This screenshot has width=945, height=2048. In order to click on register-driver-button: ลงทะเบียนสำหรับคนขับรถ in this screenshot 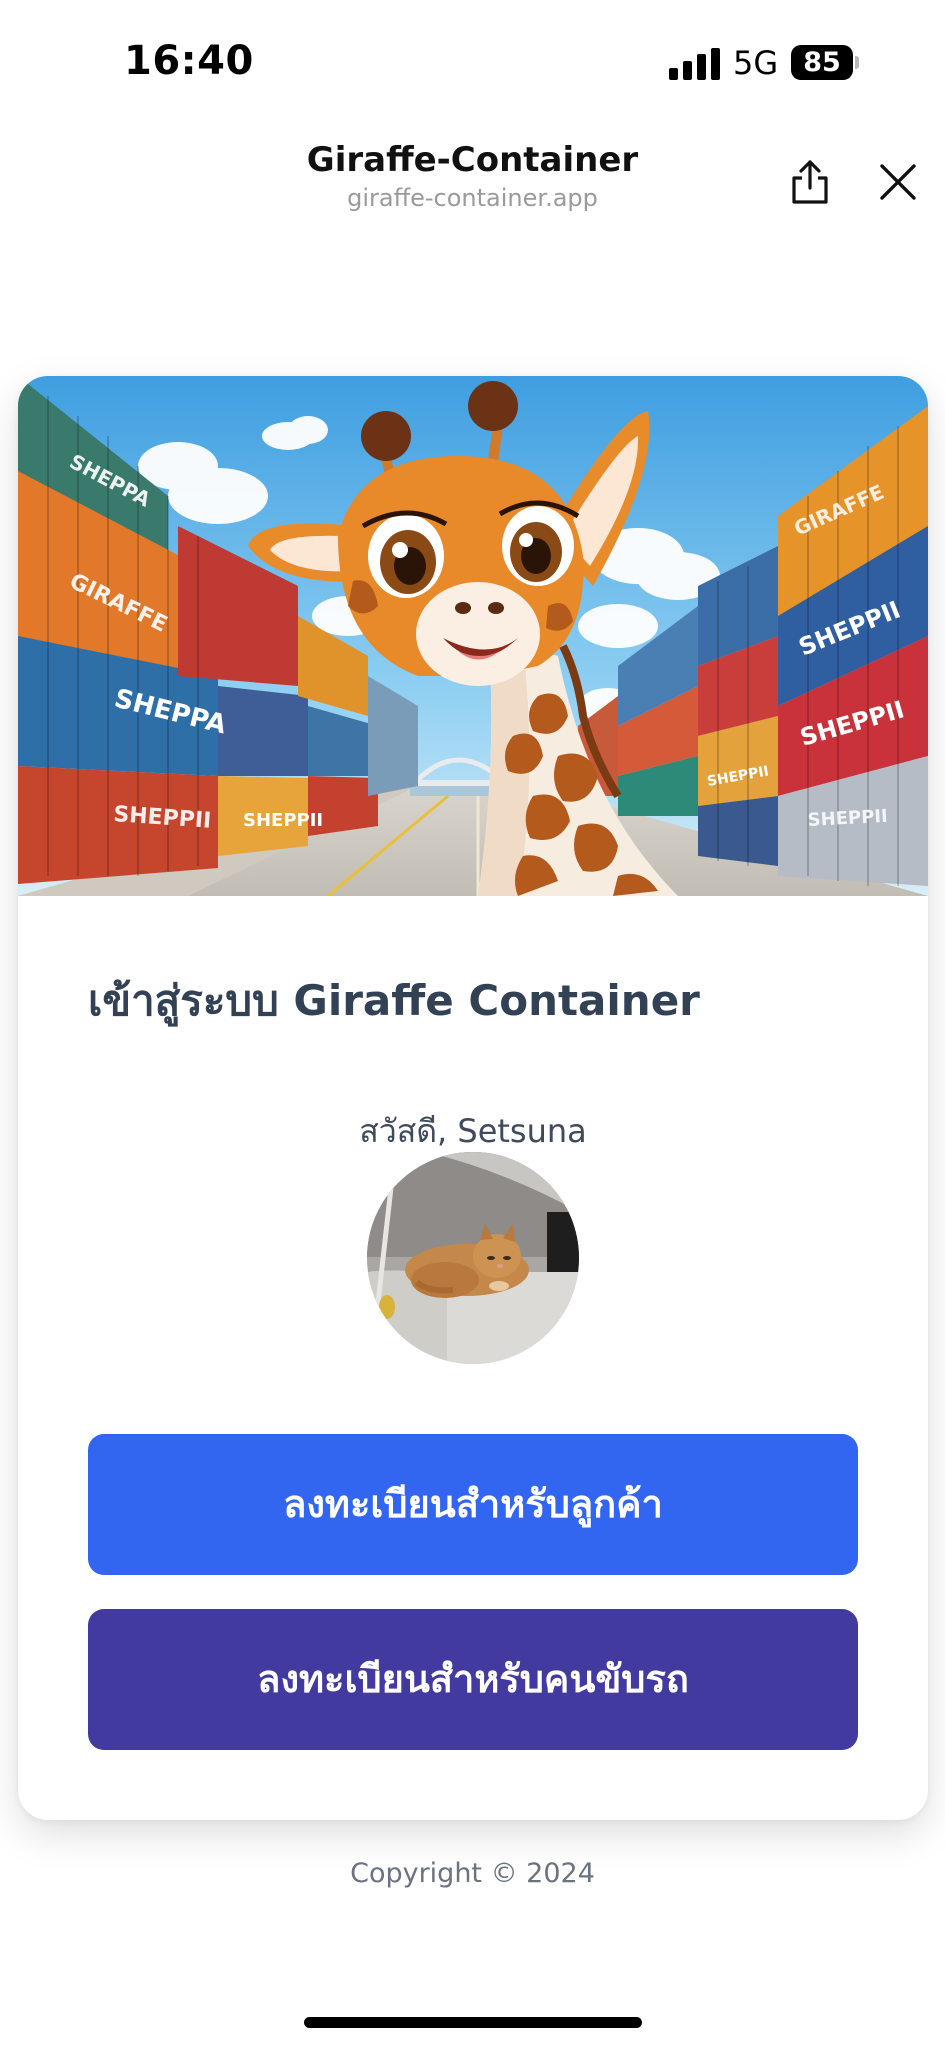, I will do `click(473, 1679)`.